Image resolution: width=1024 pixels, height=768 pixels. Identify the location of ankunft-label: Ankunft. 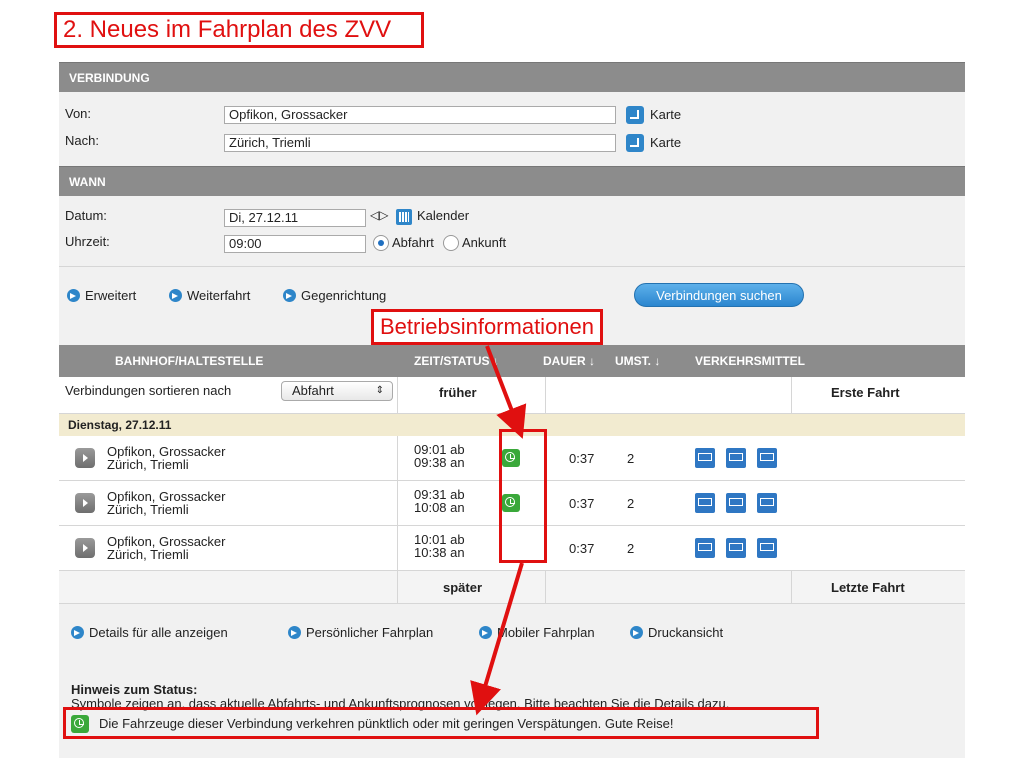
(484, 242).